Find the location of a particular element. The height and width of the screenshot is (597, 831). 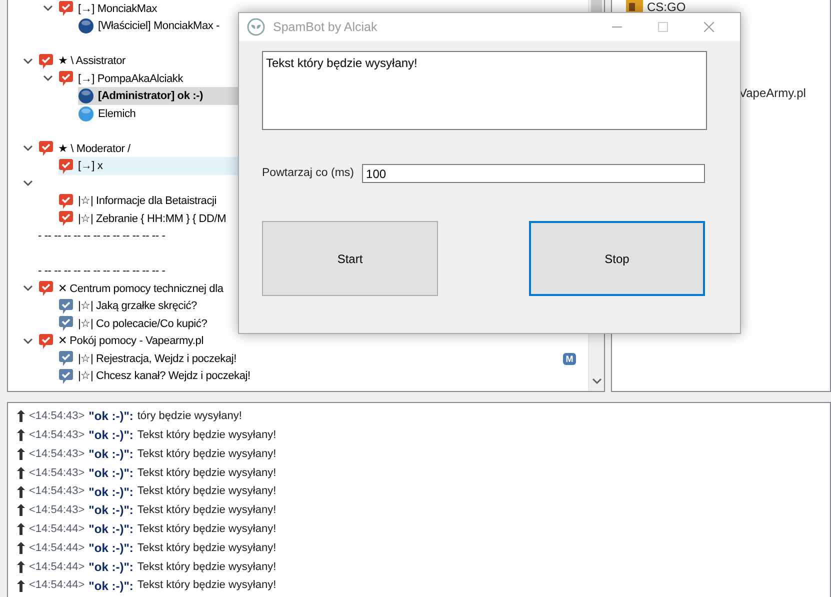

interval-label: Powtarzaj co (ms) is located at coordinates (308, 173).